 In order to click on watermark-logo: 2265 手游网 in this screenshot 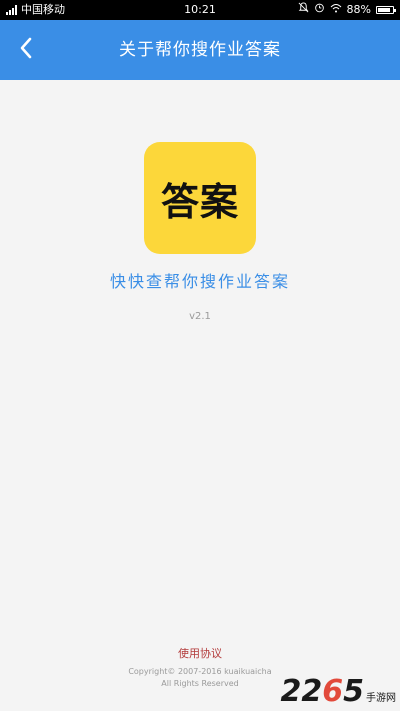, I will do `click(339, 692)`.